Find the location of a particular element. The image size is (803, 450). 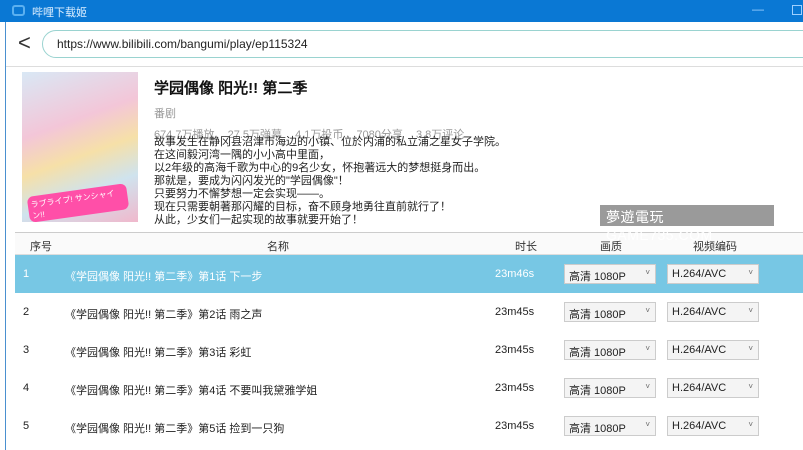

header-duration: 时长 is located at coordinates (526, 246).